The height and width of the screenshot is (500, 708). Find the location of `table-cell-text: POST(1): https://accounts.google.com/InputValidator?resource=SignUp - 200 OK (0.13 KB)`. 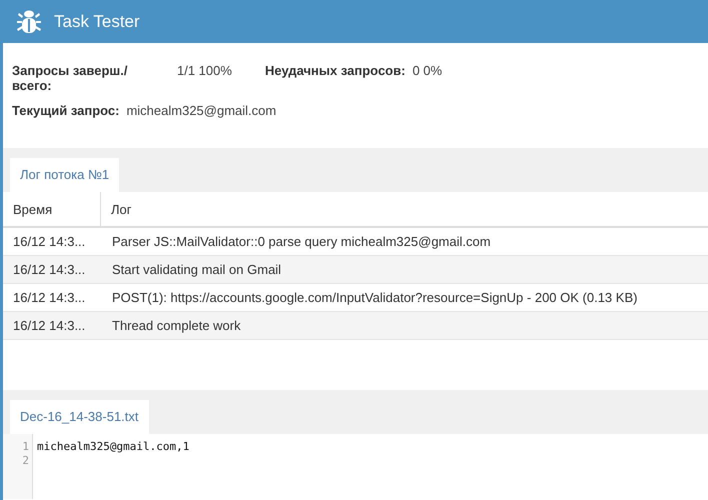

table-cell-text: POST(1): https://accounts.google.com/InputValidator?resource=SignUp - 200 OK (0.13 KB) is located at coordinates (374, 297).